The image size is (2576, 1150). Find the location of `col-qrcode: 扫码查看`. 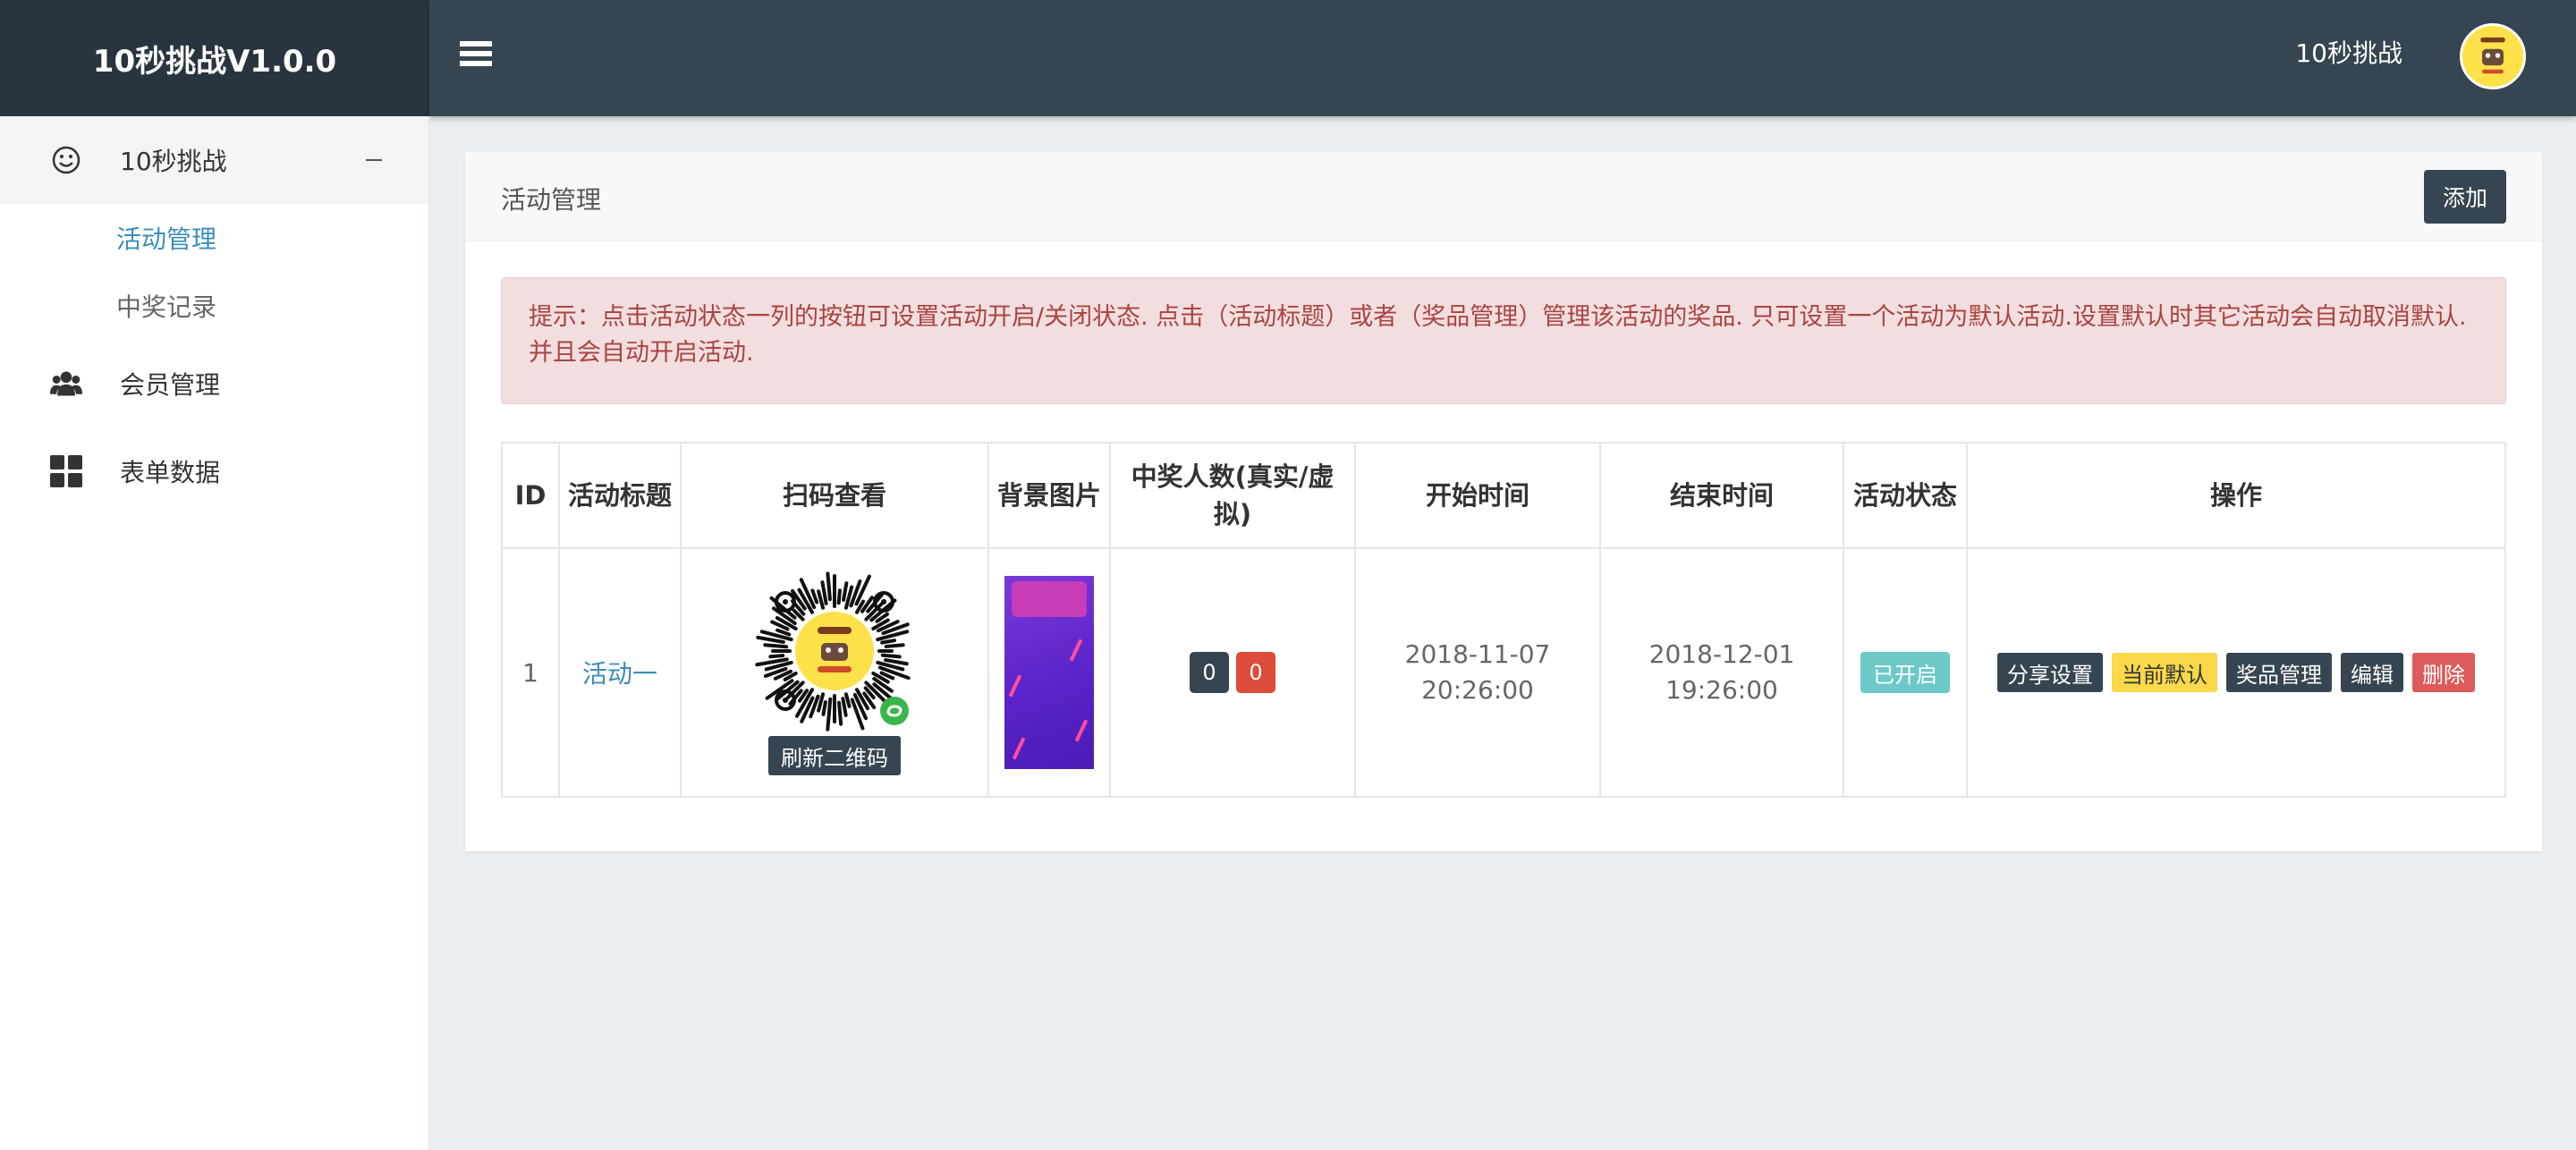

col-qrcode: 扫码查看 is located at coordinates (834, 495).